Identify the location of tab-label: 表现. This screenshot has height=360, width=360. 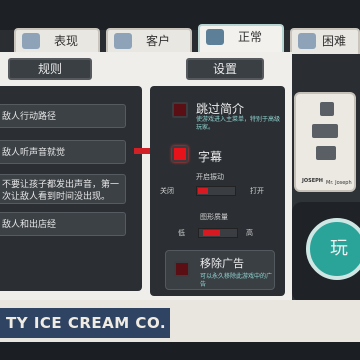
(65, 41).